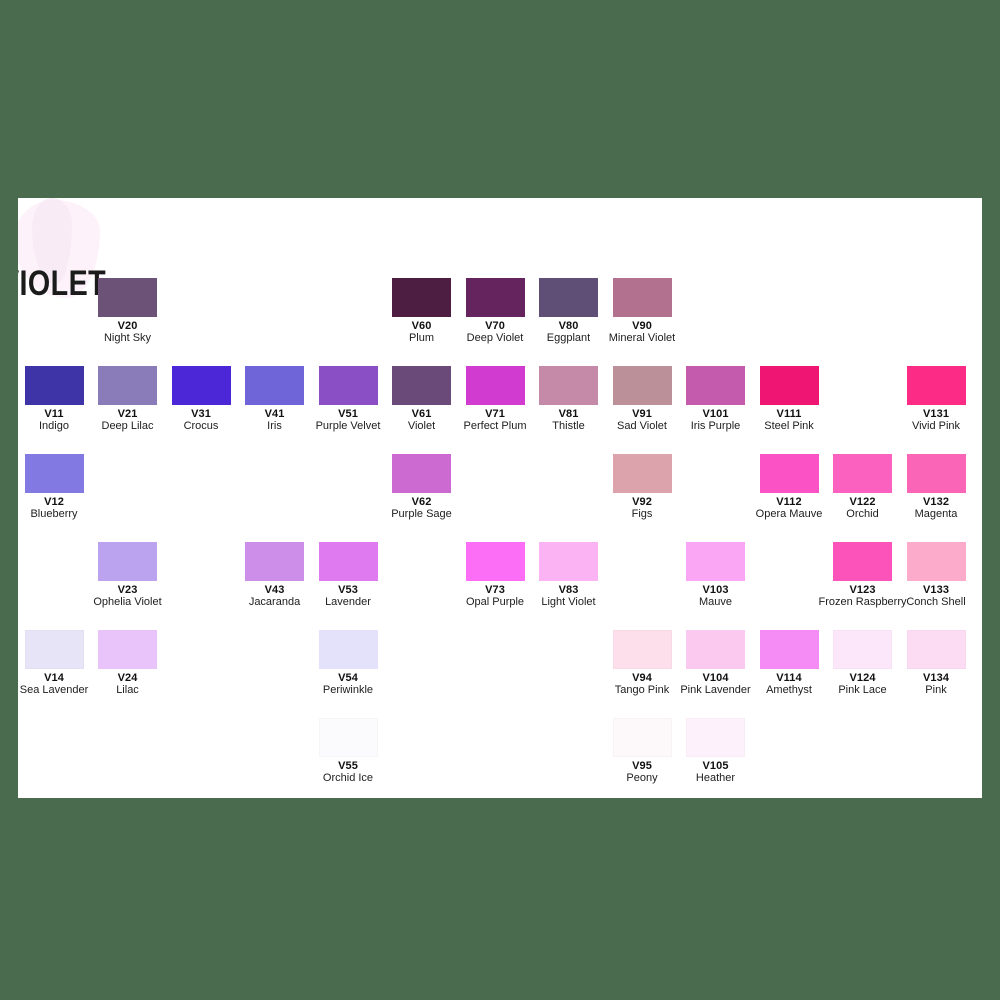  What do you see at coordinates (936, 690) in the screenshot?
I see `swatch-name: Pink` at bounding box center [936, 690].